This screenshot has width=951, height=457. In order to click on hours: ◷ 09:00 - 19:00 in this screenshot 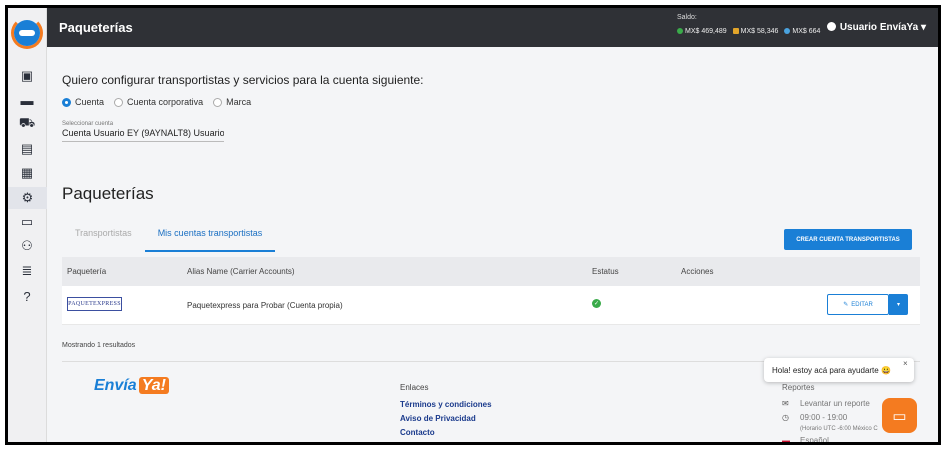, I will do `click(815, 417)`.